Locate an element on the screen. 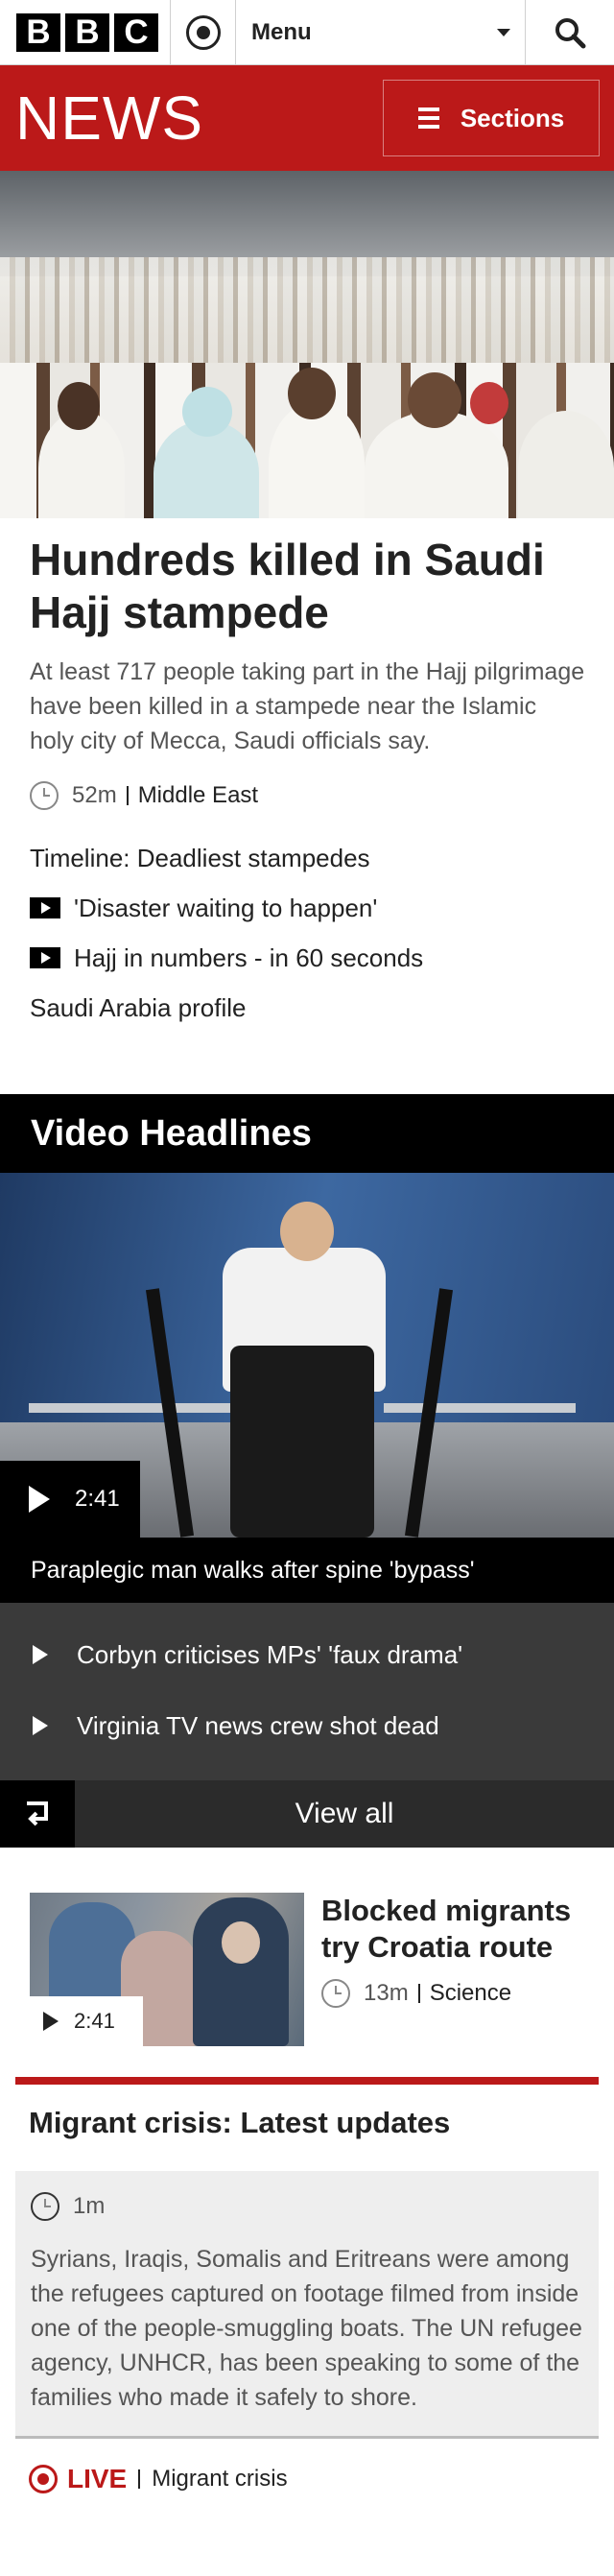 Image resolution: width=614 pixels, height=2576 pixels. live-icon is located at coordinates (43, 2479).